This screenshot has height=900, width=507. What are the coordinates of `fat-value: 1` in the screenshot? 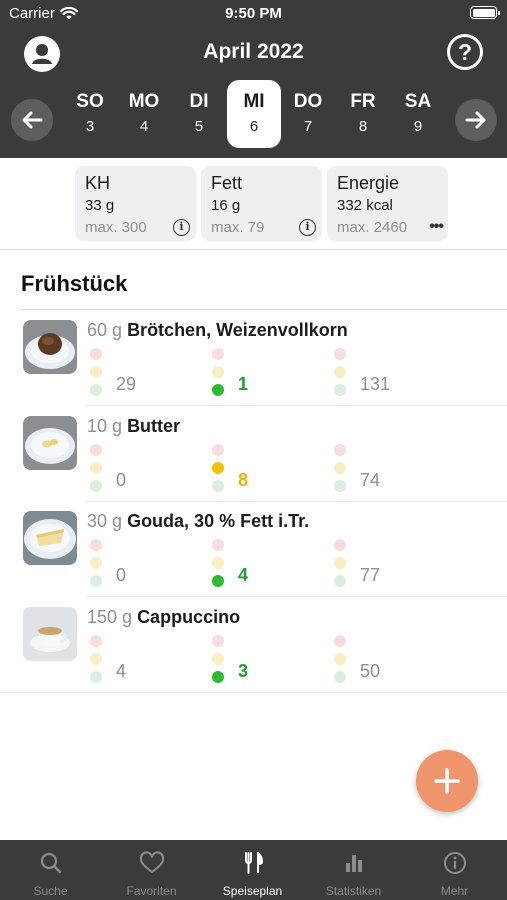 It's located at (243, 384).